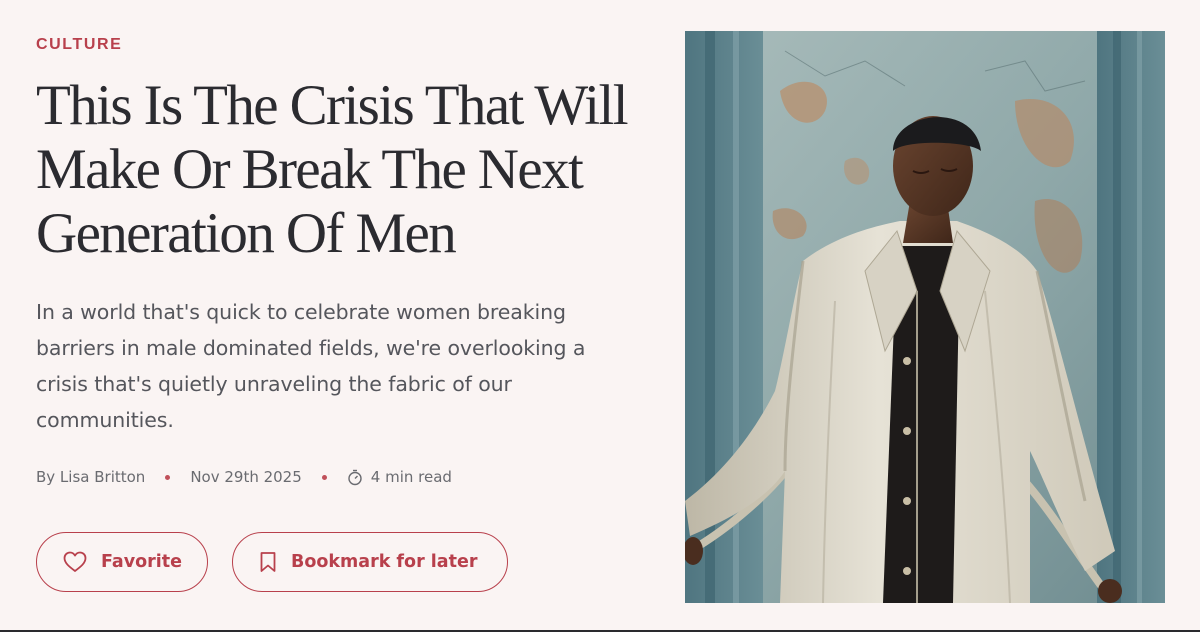  I want to click on bookmark-button: Bookmark for later, so click(370, 562).